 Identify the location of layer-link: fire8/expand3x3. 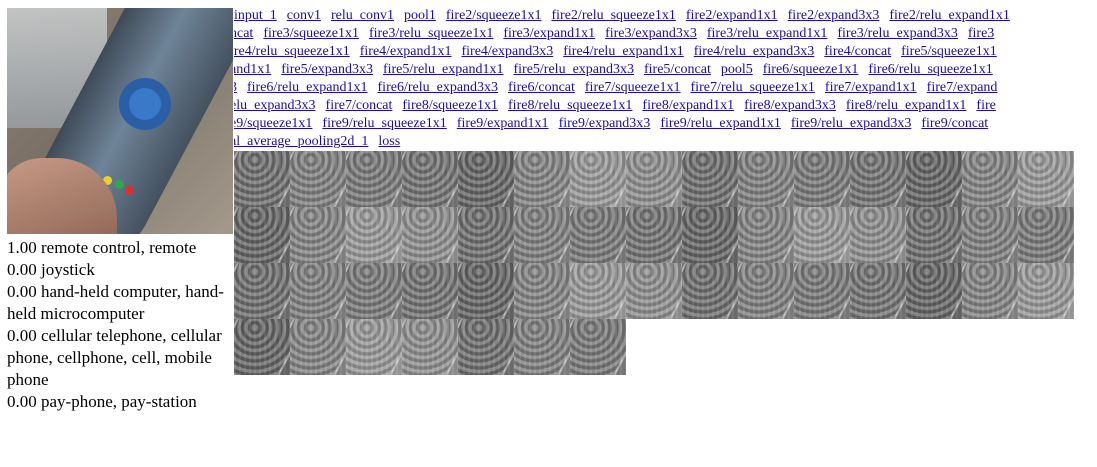
(790, 105).